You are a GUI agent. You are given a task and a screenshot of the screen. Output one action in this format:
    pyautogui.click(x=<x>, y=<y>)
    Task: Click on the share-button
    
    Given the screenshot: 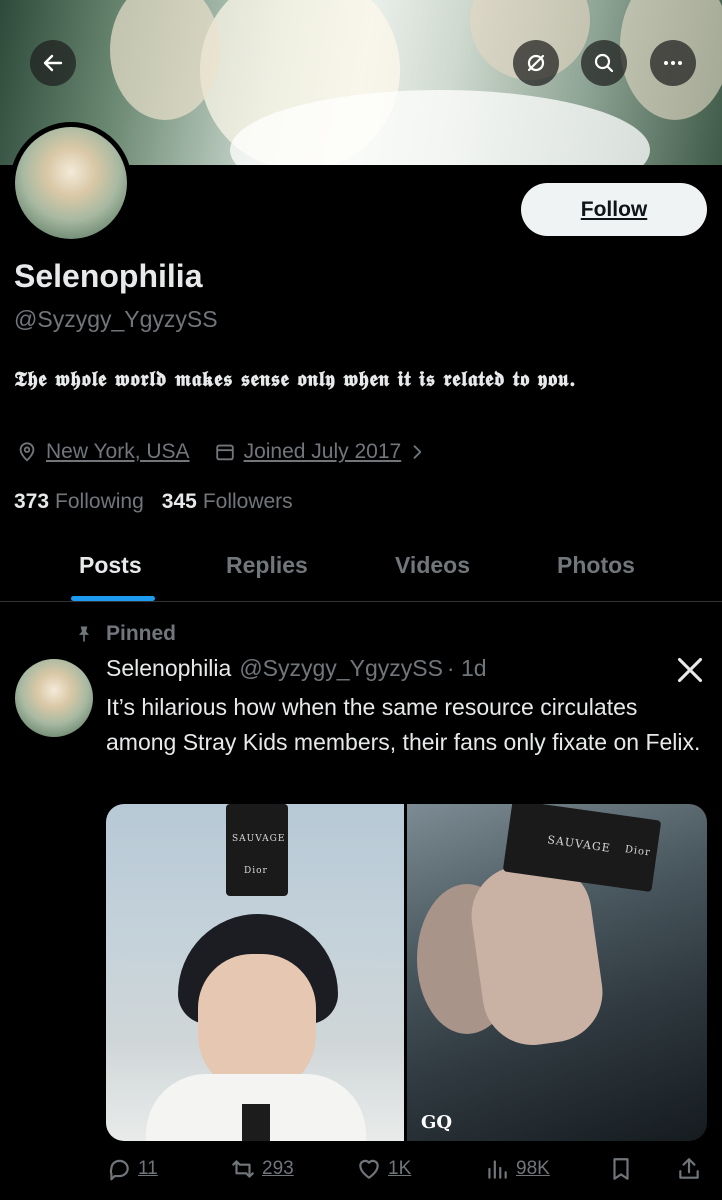 What is the action you would take?
    pyautogui.click(x=692, y=1169)
    